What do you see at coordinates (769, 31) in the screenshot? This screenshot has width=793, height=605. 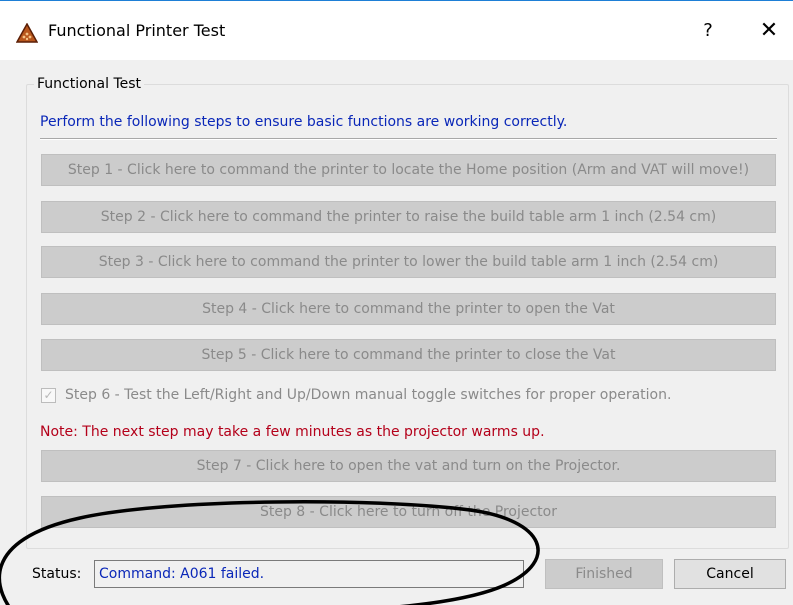 I see `close-button: ✕` at bounding box center [769, 31].